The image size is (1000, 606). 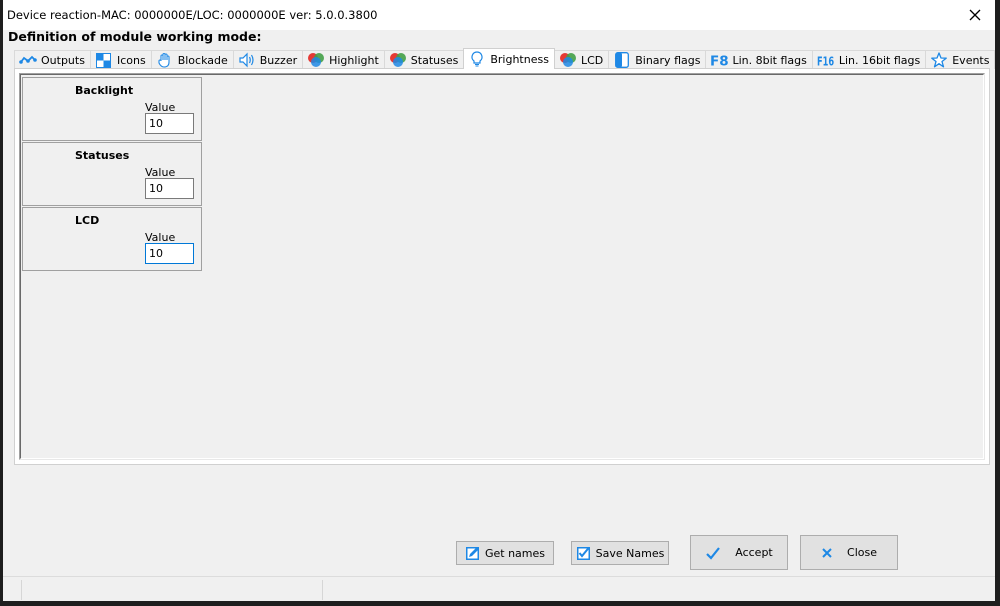 I want to click on tab-highlight: Highlight, so click(x=343, y=59).